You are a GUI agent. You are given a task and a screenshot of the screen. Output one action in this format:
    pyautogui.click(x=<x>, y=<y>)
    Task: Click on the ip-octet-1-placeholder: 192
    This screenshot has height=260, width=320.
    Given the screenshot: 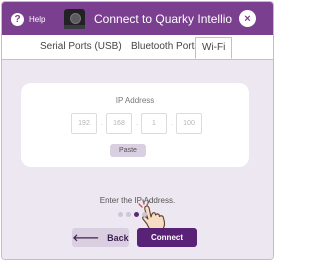 What is the action you would take?
    pyautogui.click(x=84, y=123)
    